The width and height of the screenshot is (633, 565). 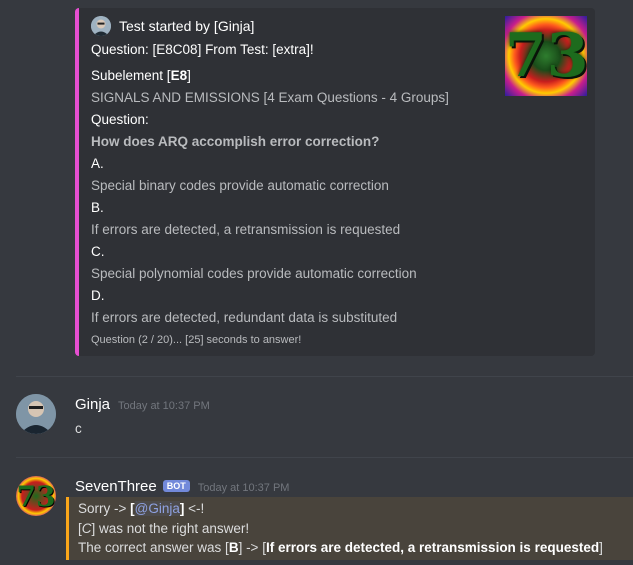 I want to click on line1-bracket-open: [, so click(x=132, y=508).